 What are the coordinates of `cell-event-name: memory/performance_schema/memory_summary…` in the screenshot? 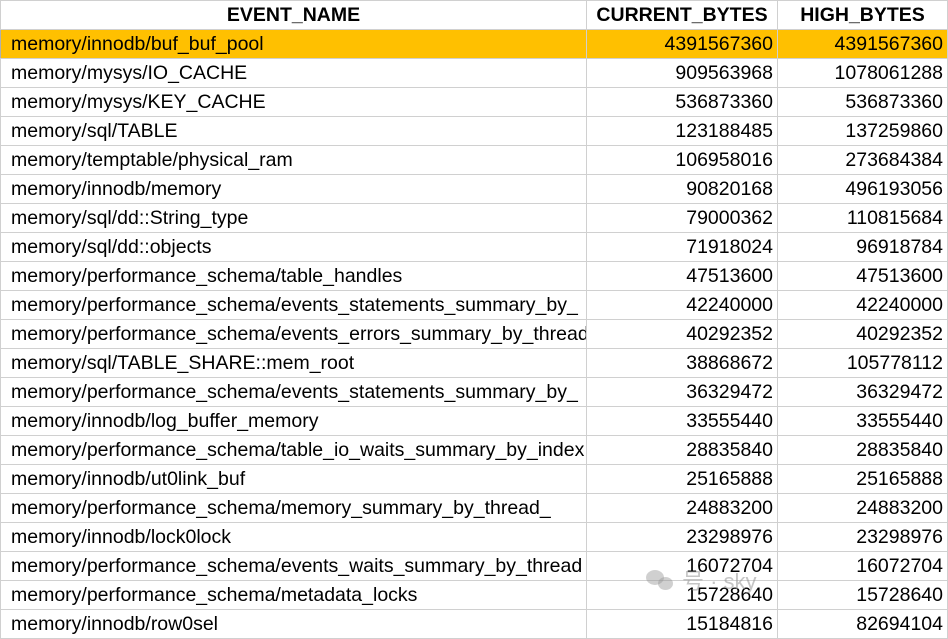 It's located at (293, 508).